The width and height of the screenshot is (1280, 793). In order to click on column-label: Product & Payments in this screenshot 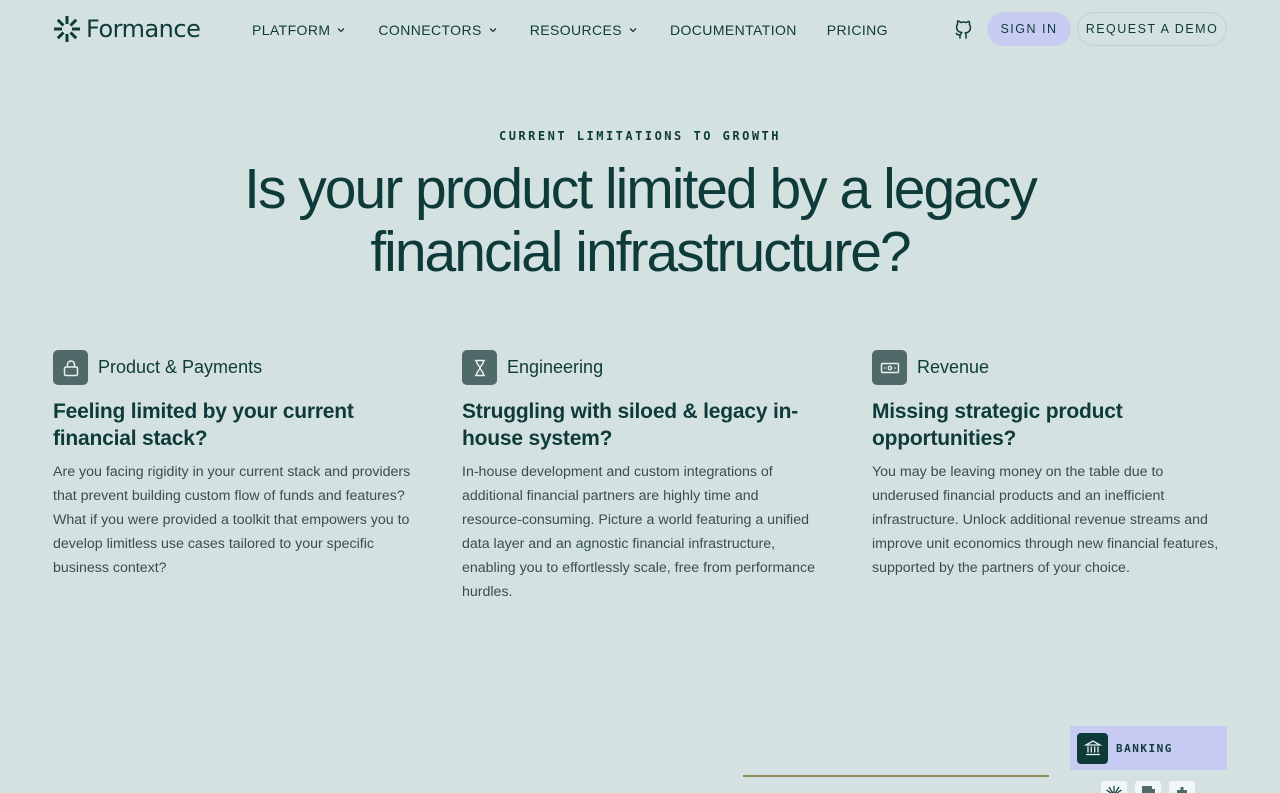, I will do `click(180, 367)`.